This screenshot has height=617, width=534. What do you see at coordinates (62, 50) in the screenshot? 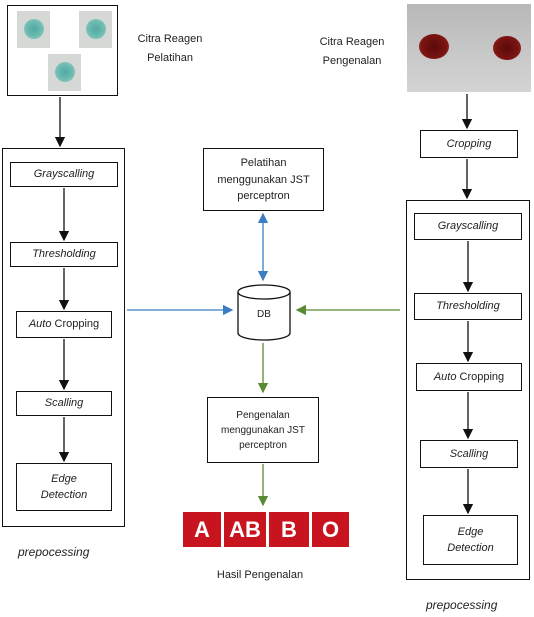
I see `training-image` at bounding box center [62, 50].